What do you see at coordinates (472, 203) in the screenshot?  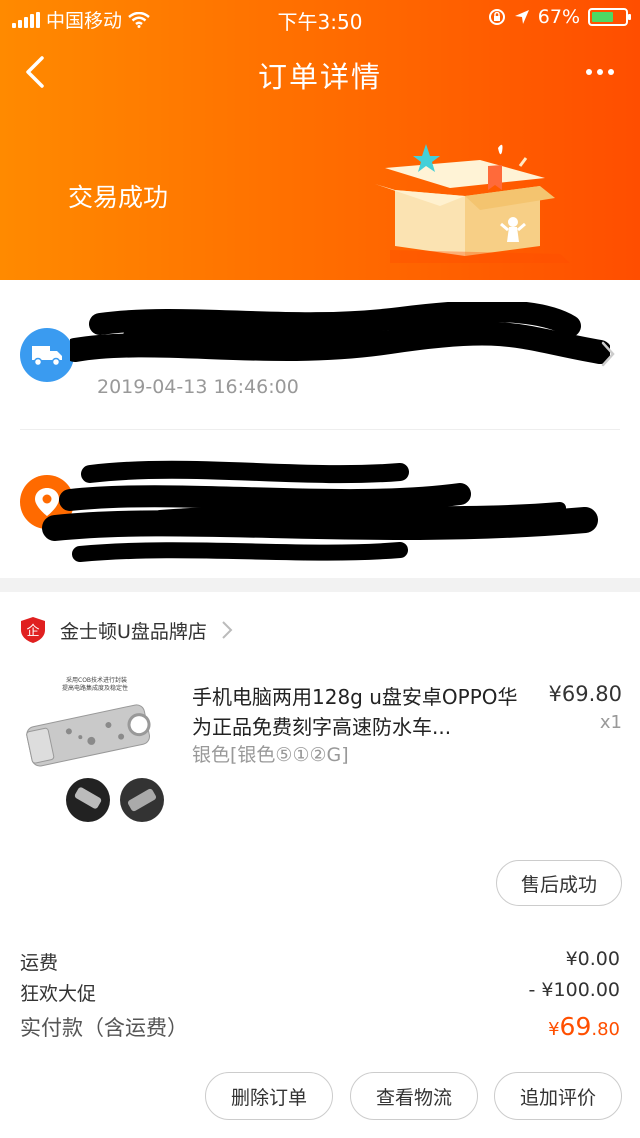 I see `open-box-illustration` at bounding box center [472, 203].